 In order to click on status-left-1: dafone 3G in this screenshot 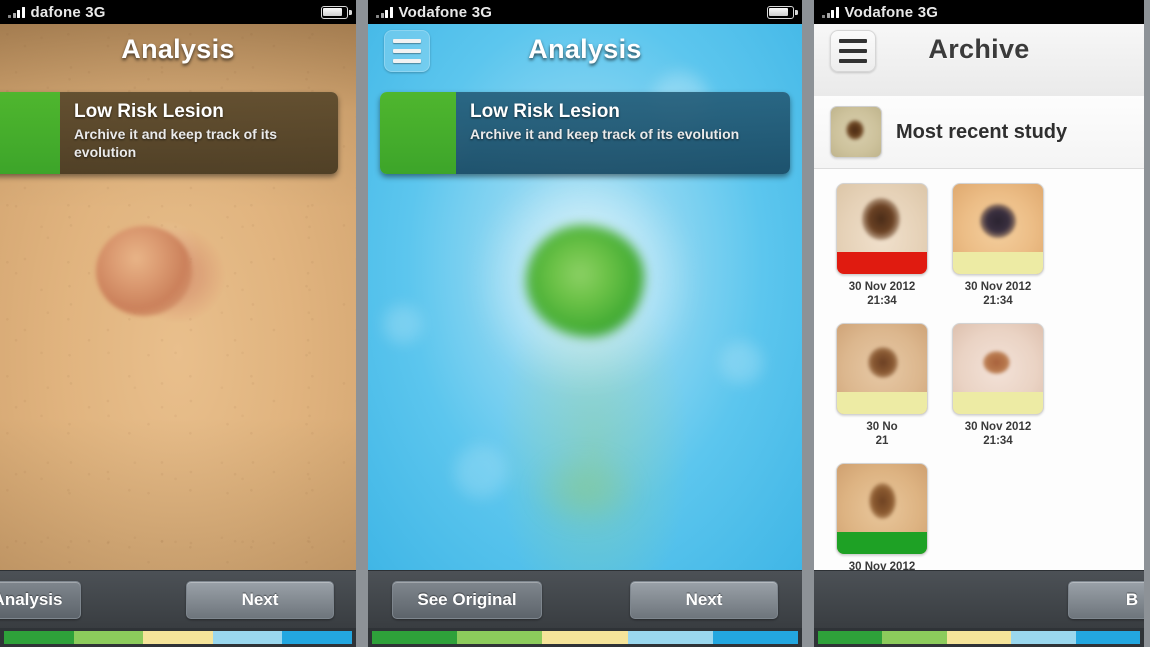, I will do `click(57, 12)`.